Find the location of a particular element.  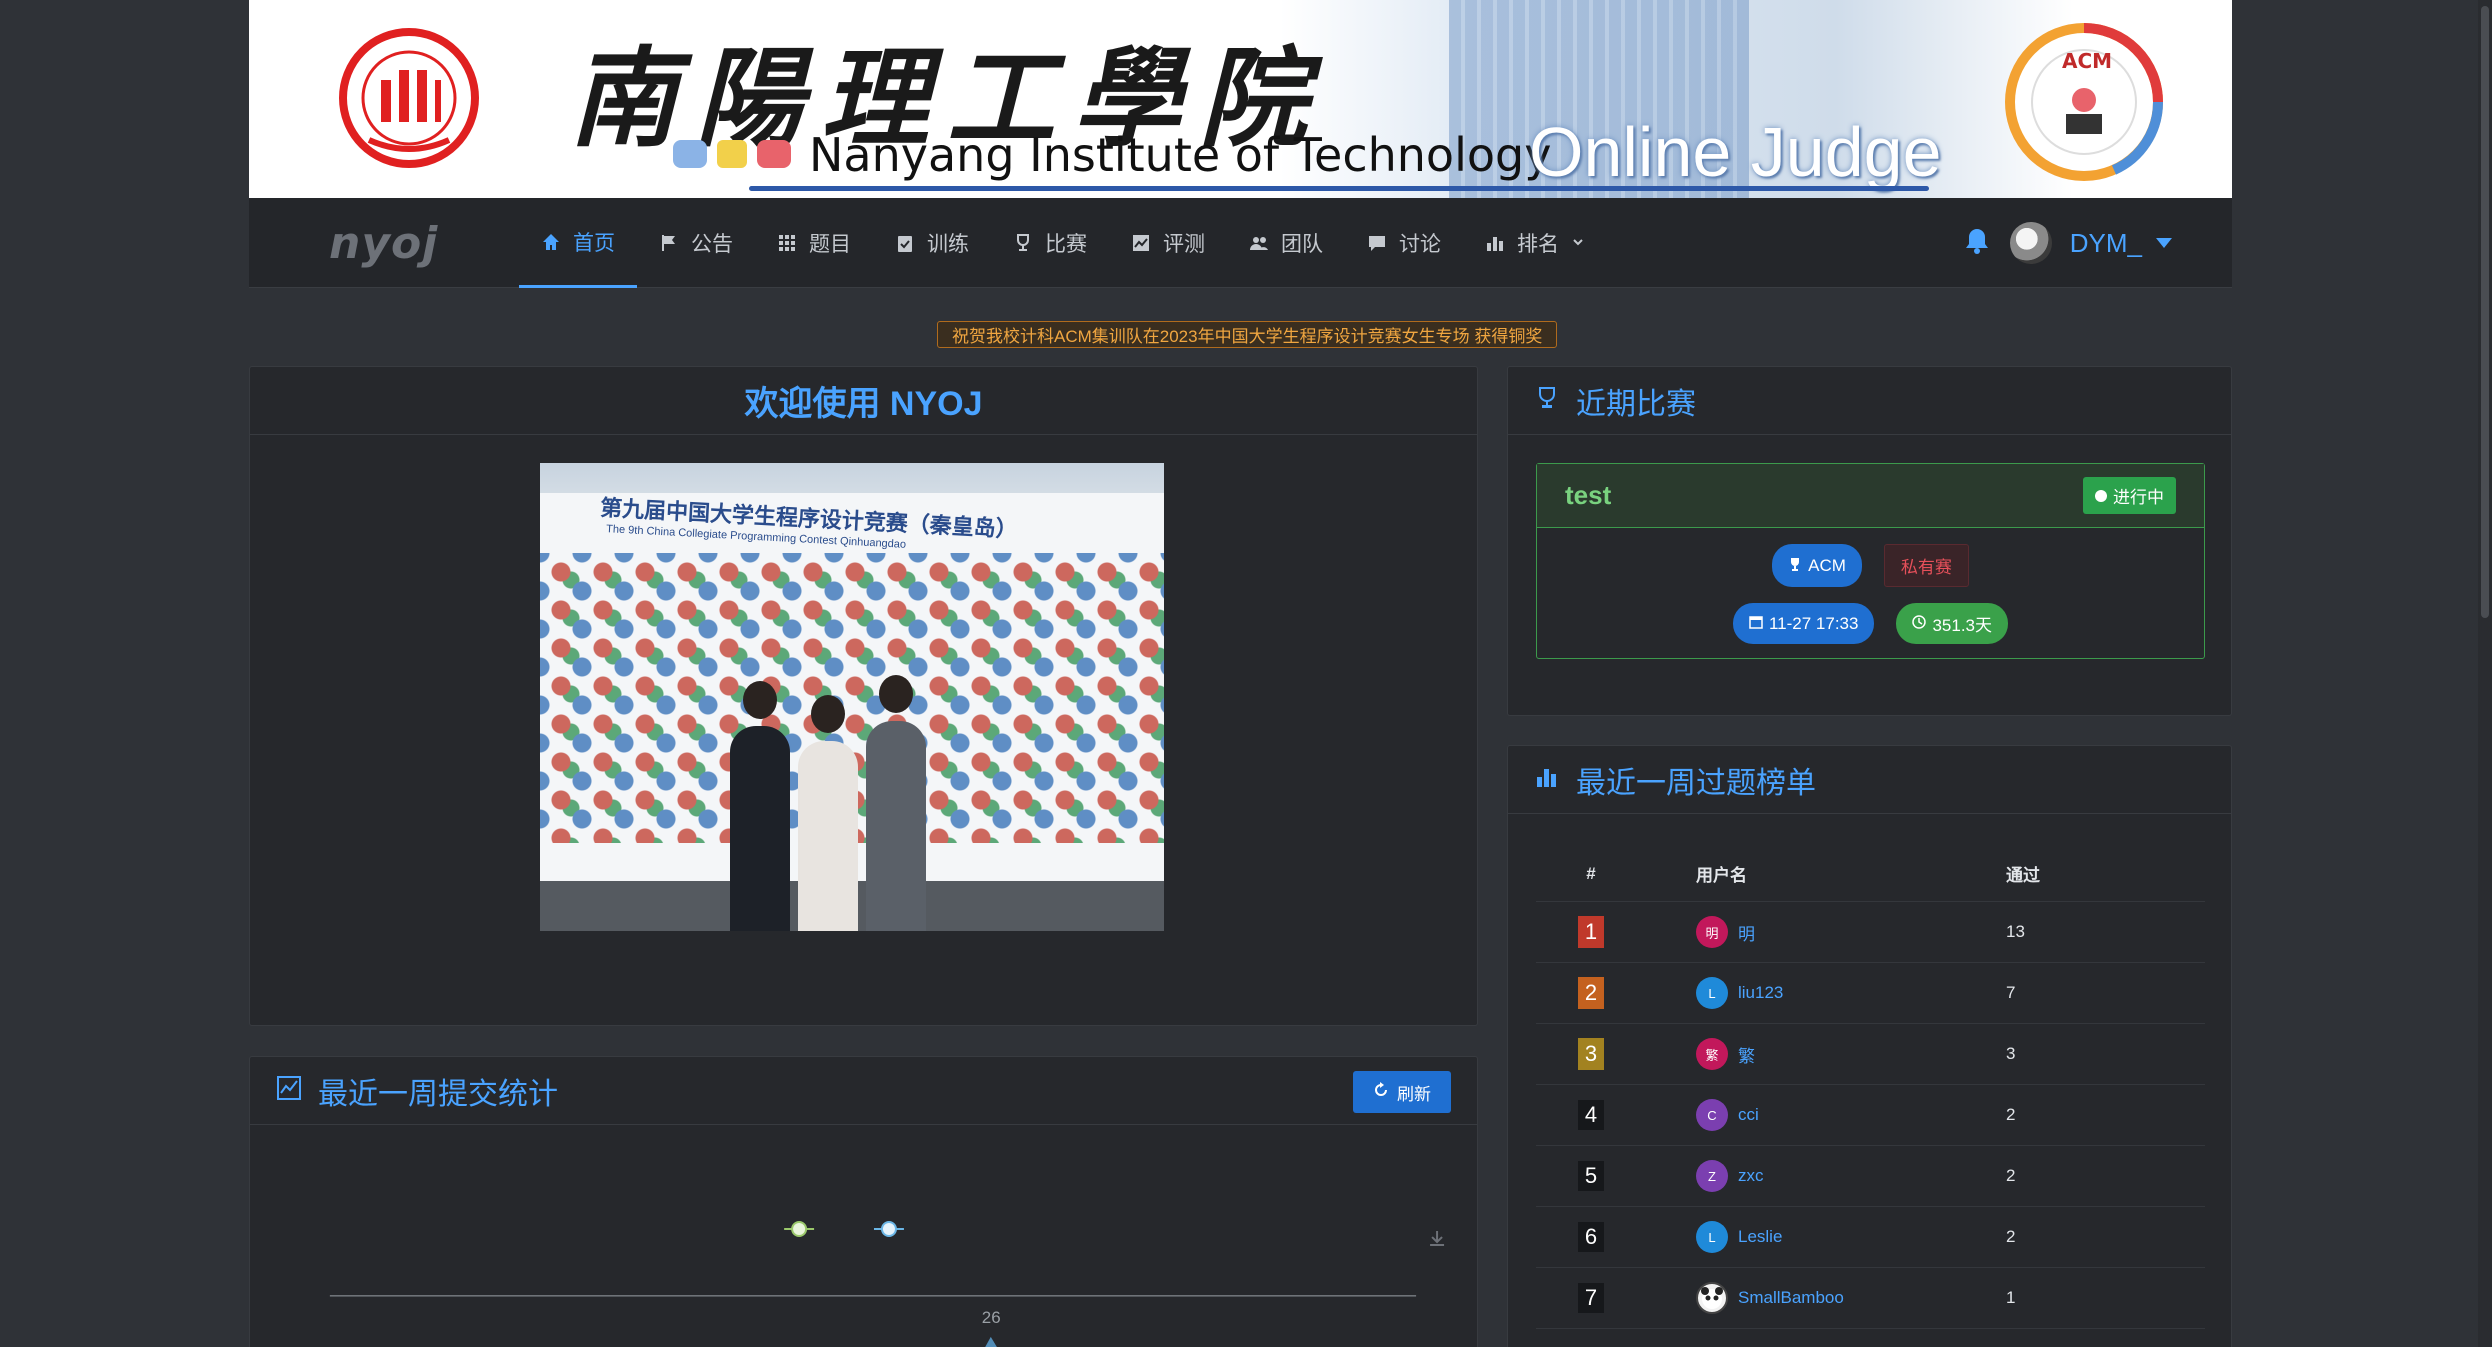

contest-type-badge: ACM is located at coordinates (1817, 565).